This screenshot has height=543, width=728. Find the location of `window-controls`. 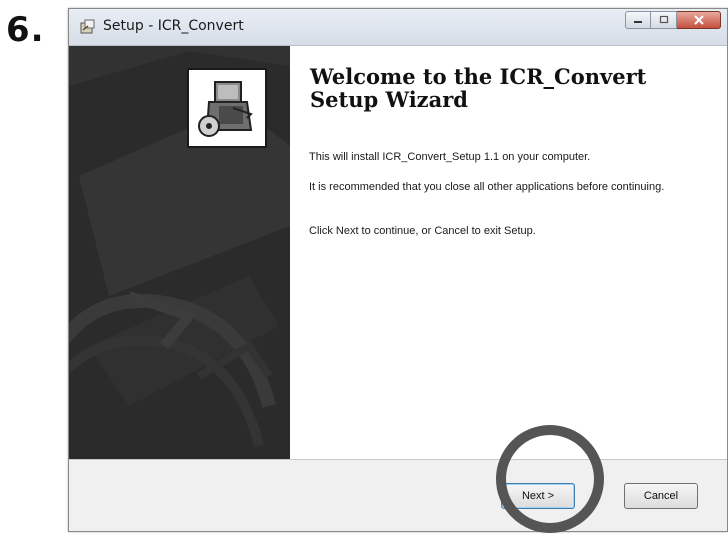

window-controls is located at coordinates (673, 21).